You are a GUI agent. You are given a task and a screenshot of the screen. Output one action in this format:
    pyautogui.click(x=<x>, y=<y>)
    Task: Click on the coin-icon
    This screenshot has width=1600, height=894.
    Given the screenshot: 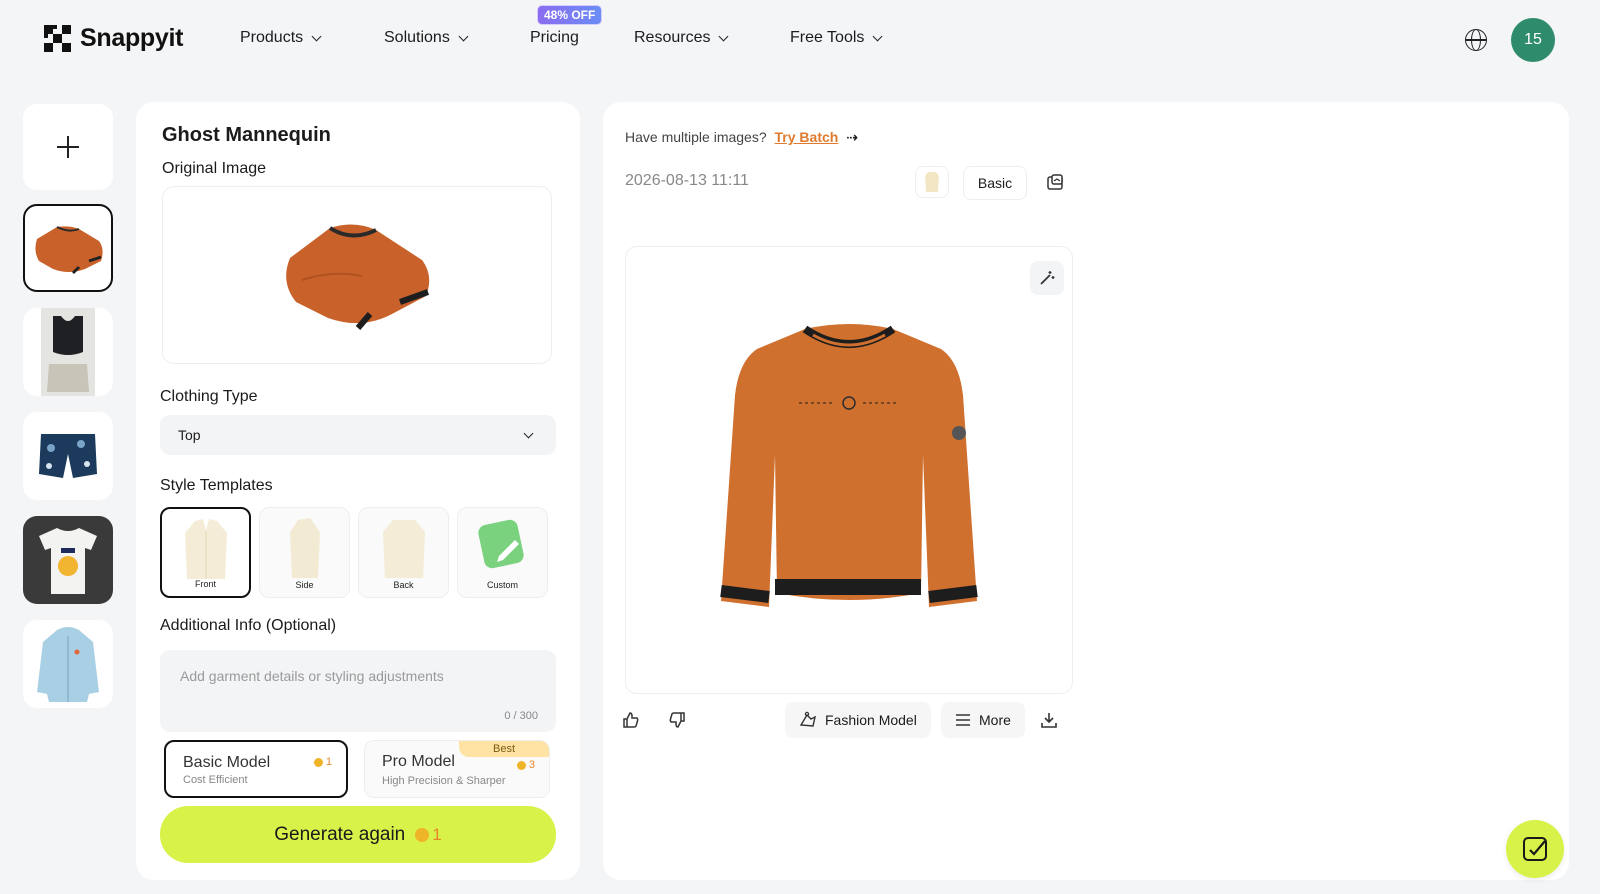 What is the action you would take?
    pyautogui.click(x=521, y=765)
    